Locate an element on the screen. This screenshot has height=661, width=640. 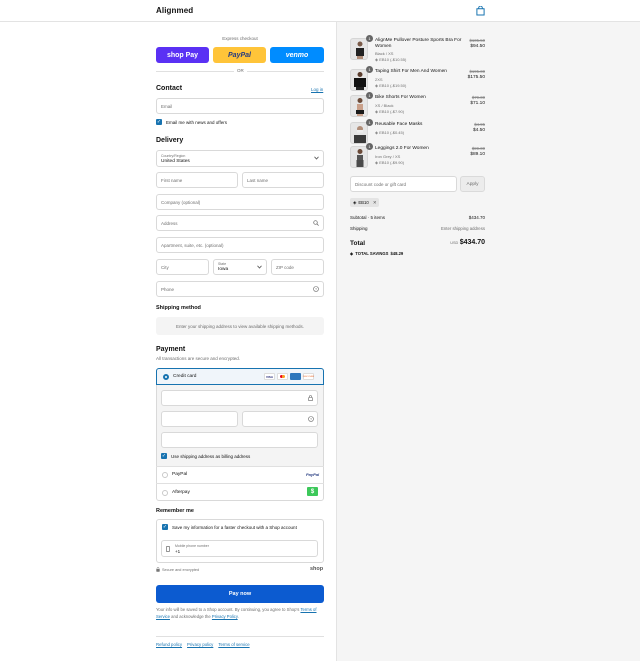
shop-pay-button: shop Pay is located at coordinates (182, 55).